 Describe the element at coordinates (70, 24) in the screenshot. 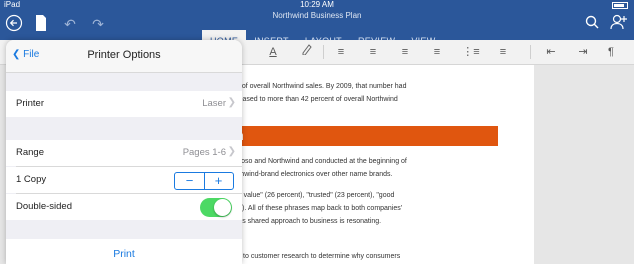

I see `undo-icon: ↶` at that location.